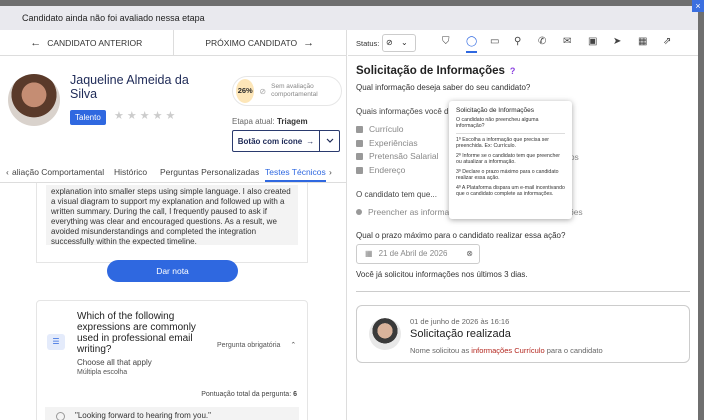 The height and width of the screenshot is (420, 704). What do you see at coordinates (446, 41) in the screenshot?
I see `badge-icon: ⛉` at bounding box center [446, 41].